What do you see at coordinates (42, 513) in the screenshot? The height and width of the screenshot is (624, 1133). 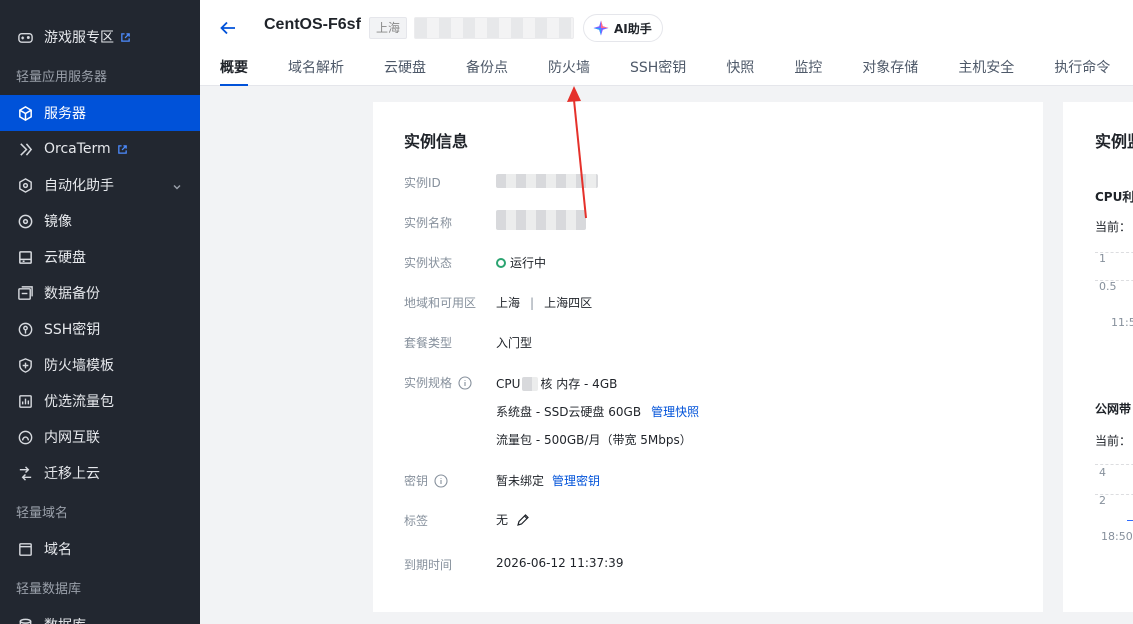 I see `sidebar-group-domain: 轻量域名` at bounding box center [42, 513].